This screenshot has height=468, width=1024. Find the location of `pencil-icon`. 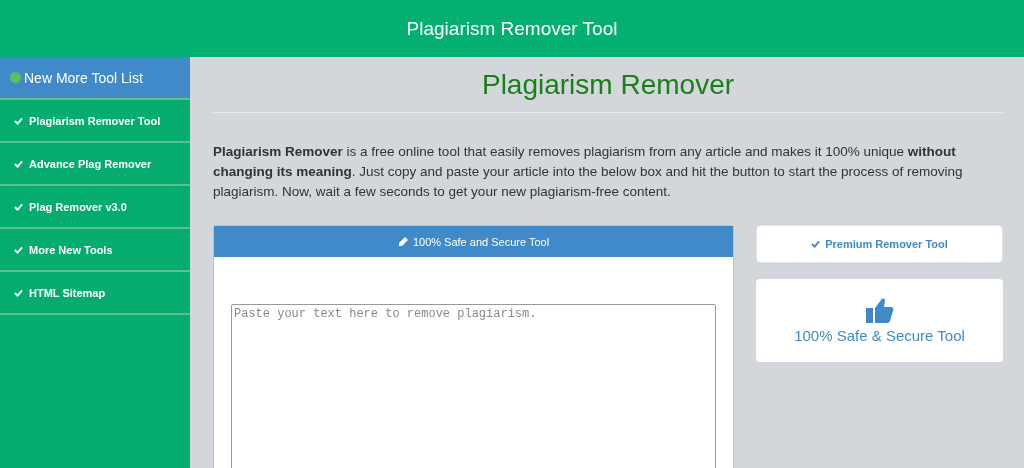

pencil-icon is located at coordinates (402, 241).